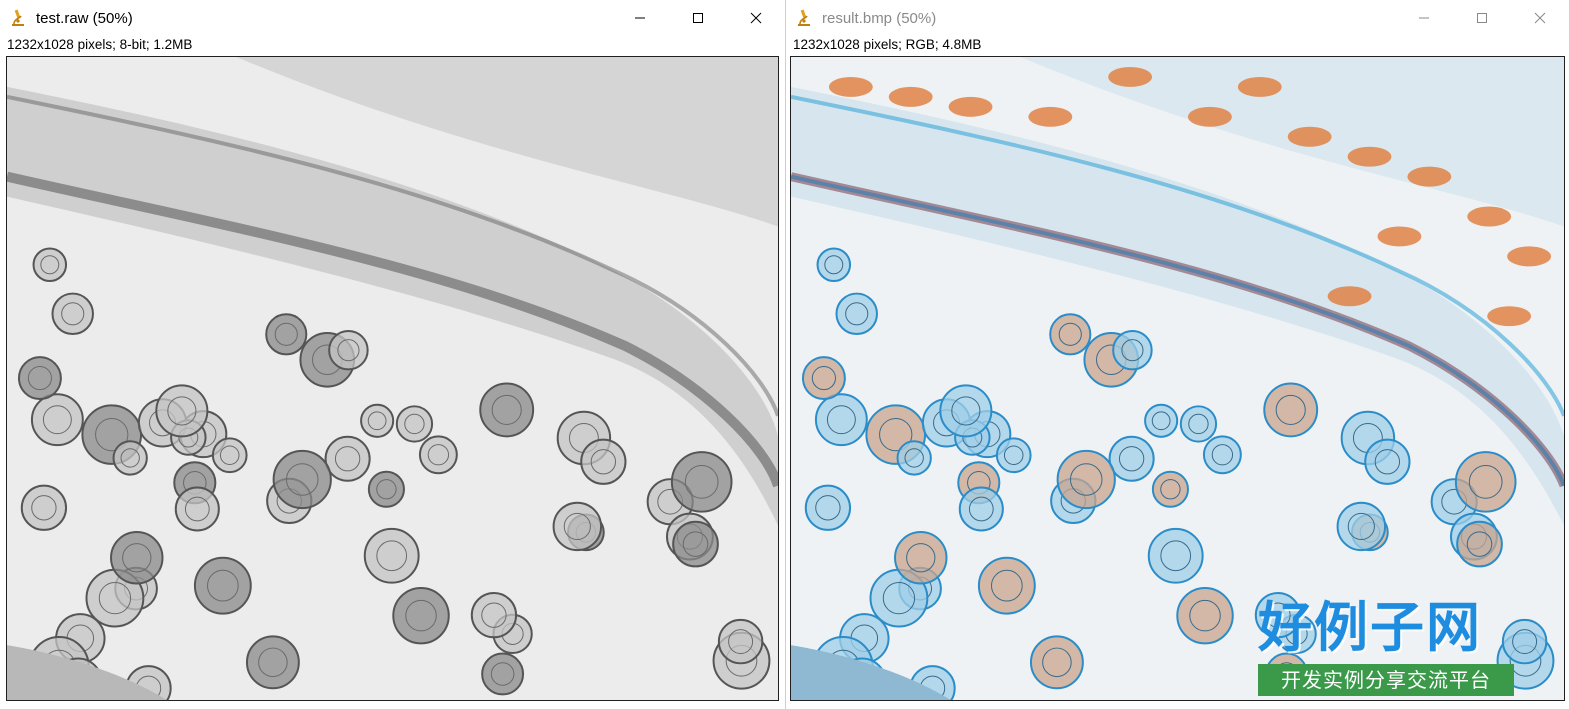  Describe the element at coordinates (84, 18) in the screenshot. I see `window-title: test.raw (50%)` at that location.